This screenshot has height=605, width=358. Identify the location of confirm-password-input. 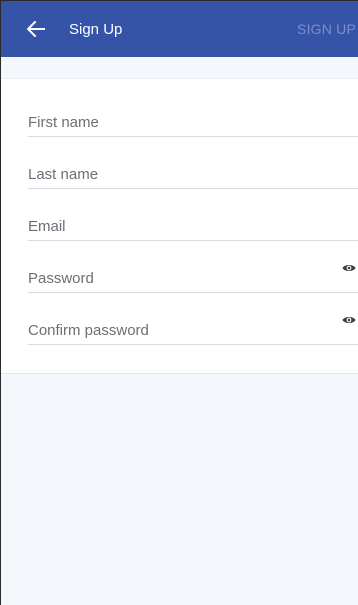
(193, 325).